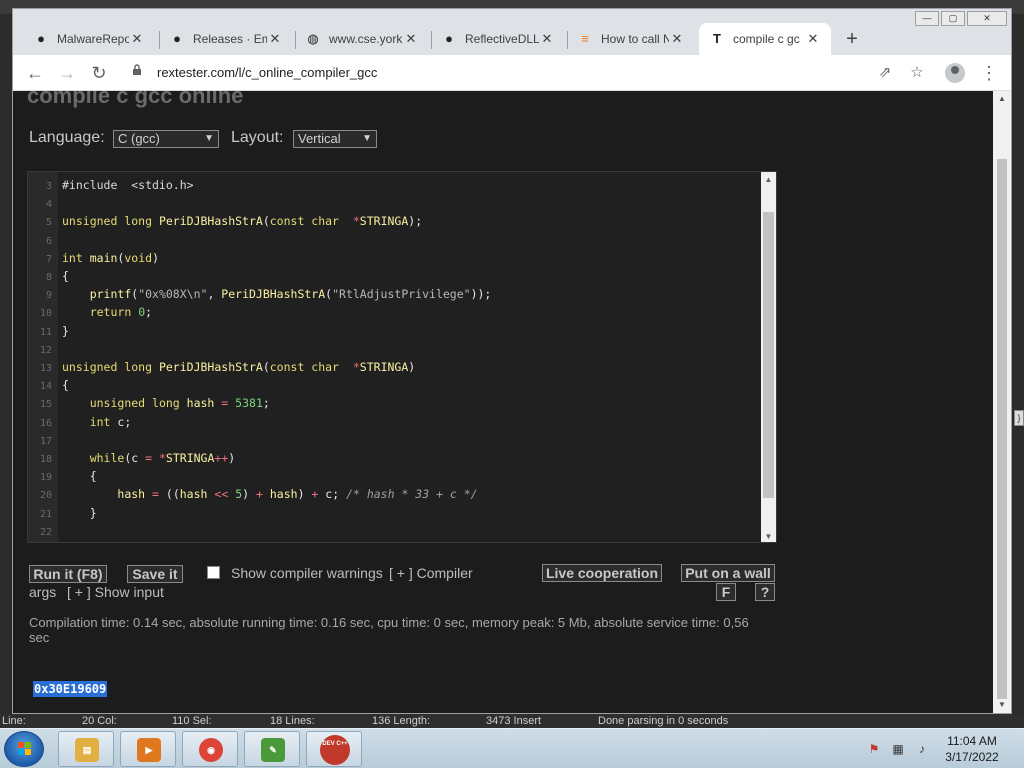 The image size is (1024, 768). Describe the element at coordinates (395, 513) in the screenshot. I see `code-line: 21 }` at that location.